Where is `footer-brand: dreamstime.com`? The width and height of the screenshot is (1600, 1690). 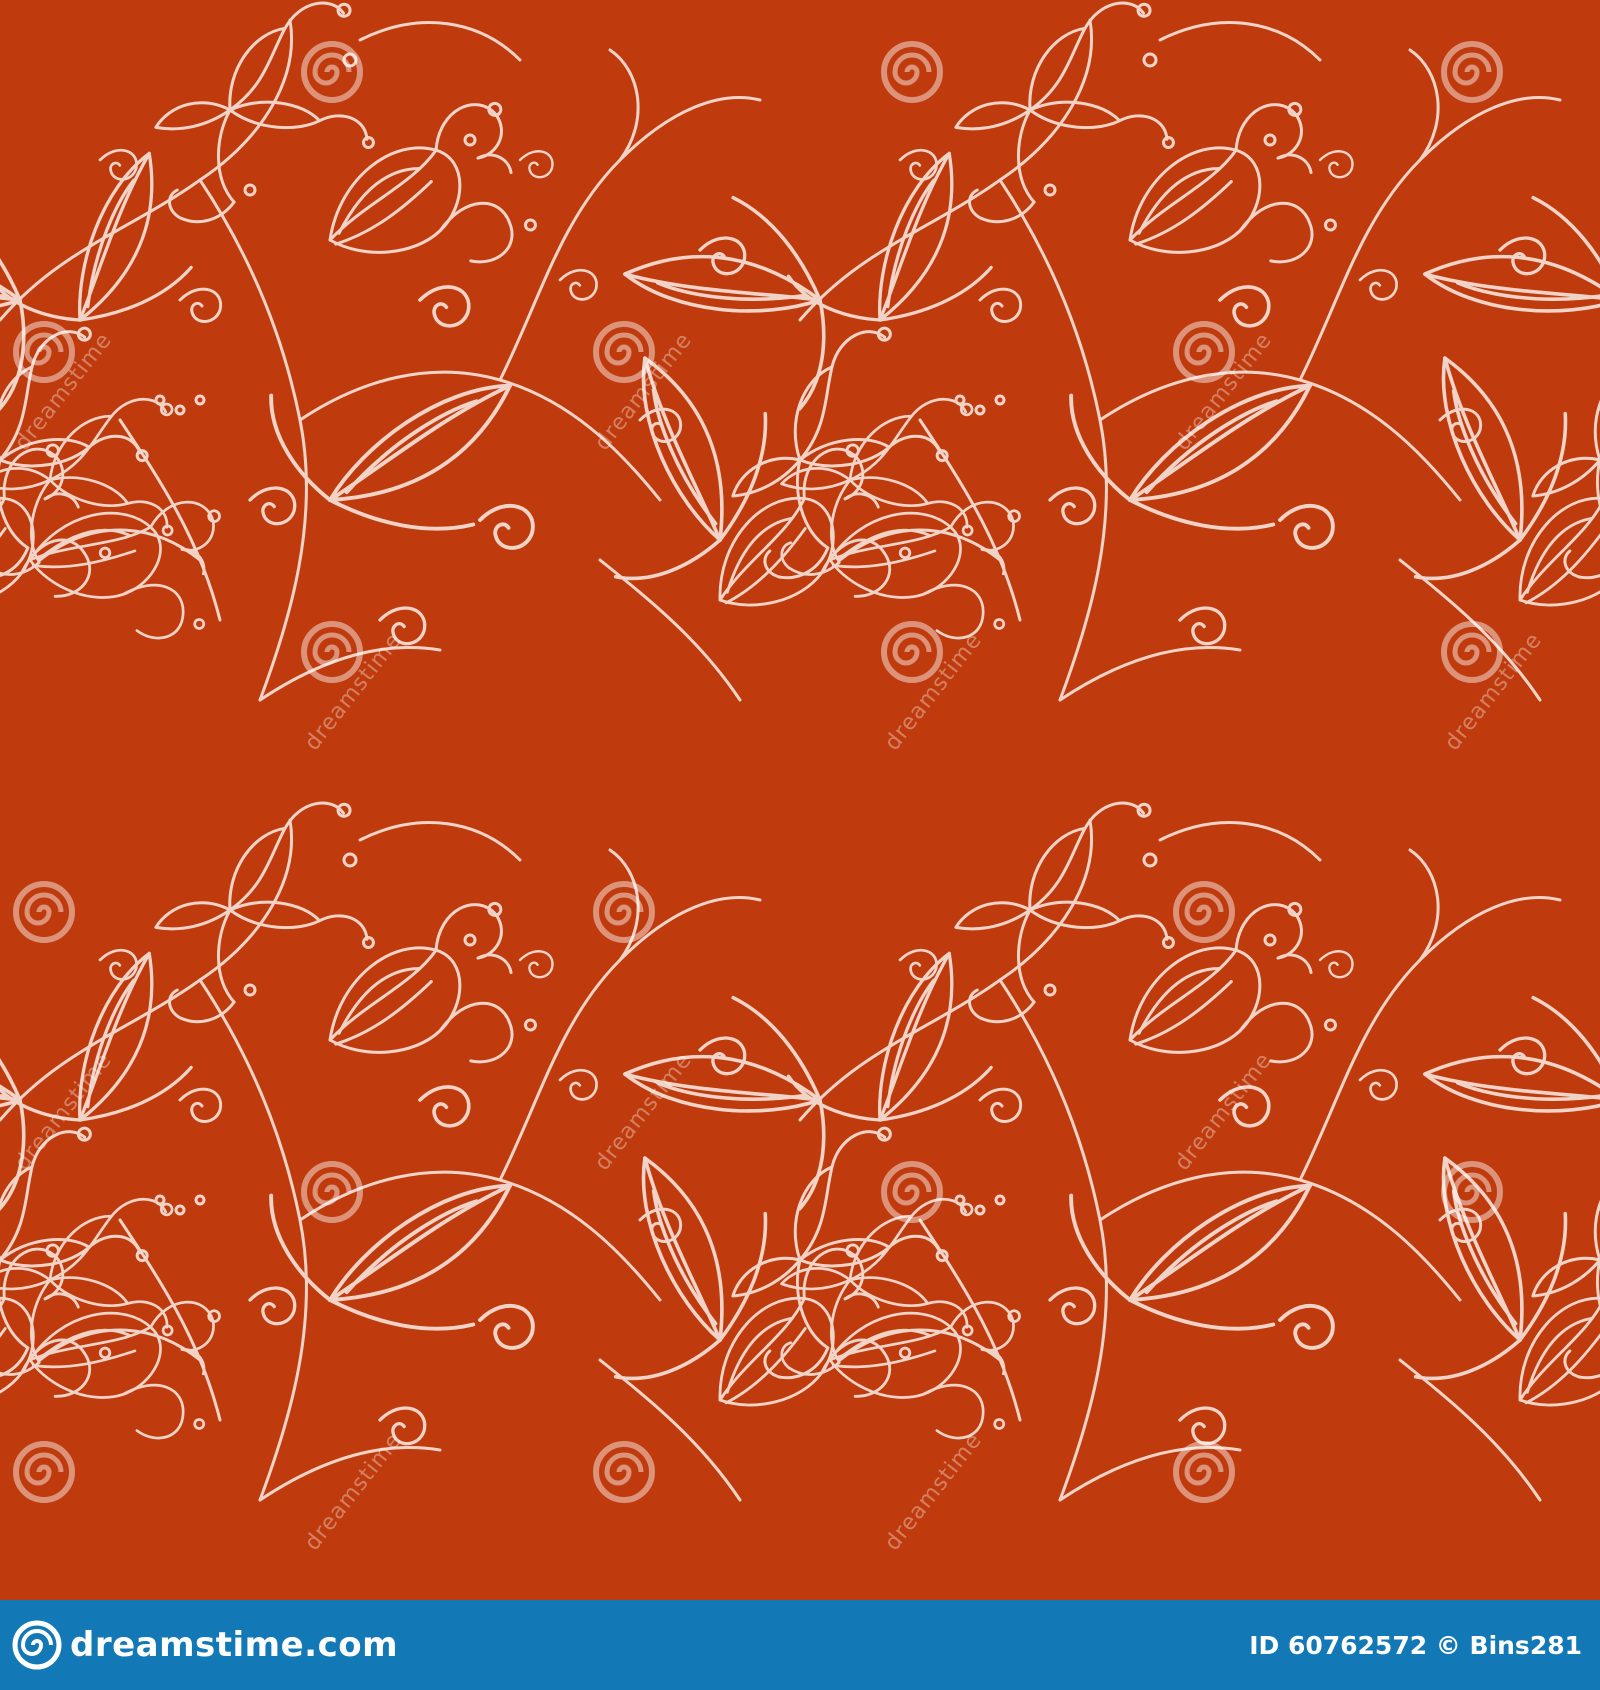
footer-brand: dreamstime.com is located at coordinates (205, 1645).